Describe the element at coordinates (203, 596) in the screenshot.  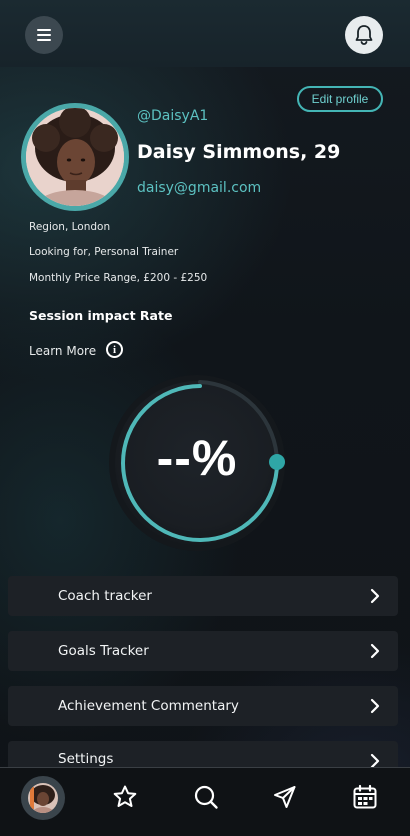
I see `menu-row-coach-tracker: Coach tracker` at that location.